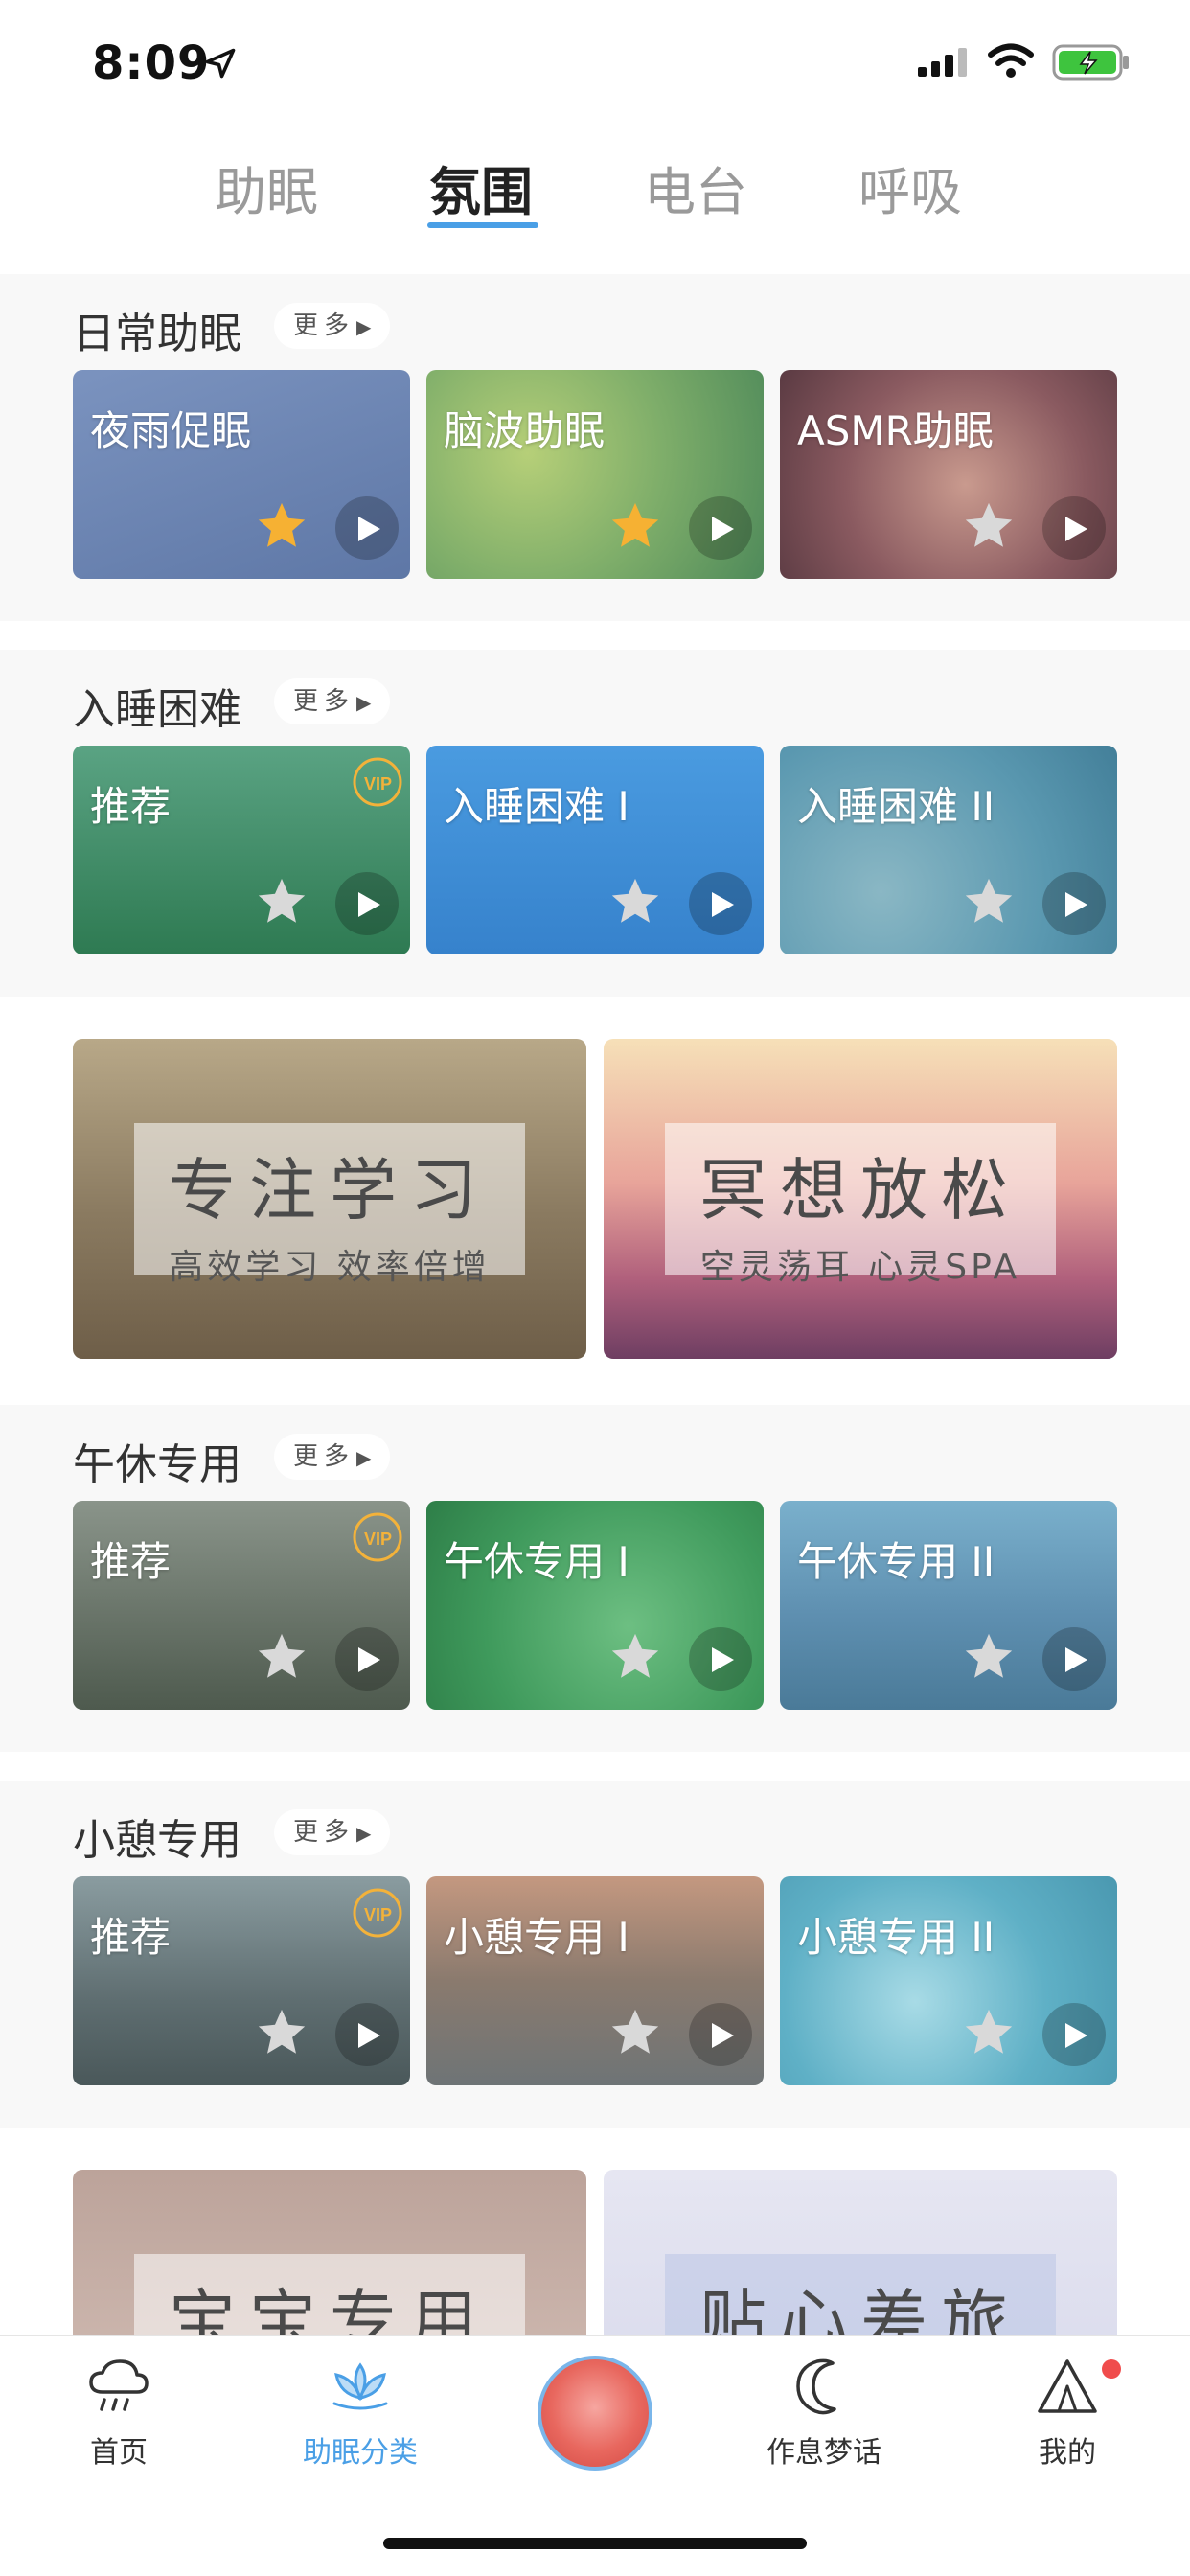 Image resolution: width=1190 pixels, height=2576 pixels. I want to click on home-indicator, so click(595, 2543).